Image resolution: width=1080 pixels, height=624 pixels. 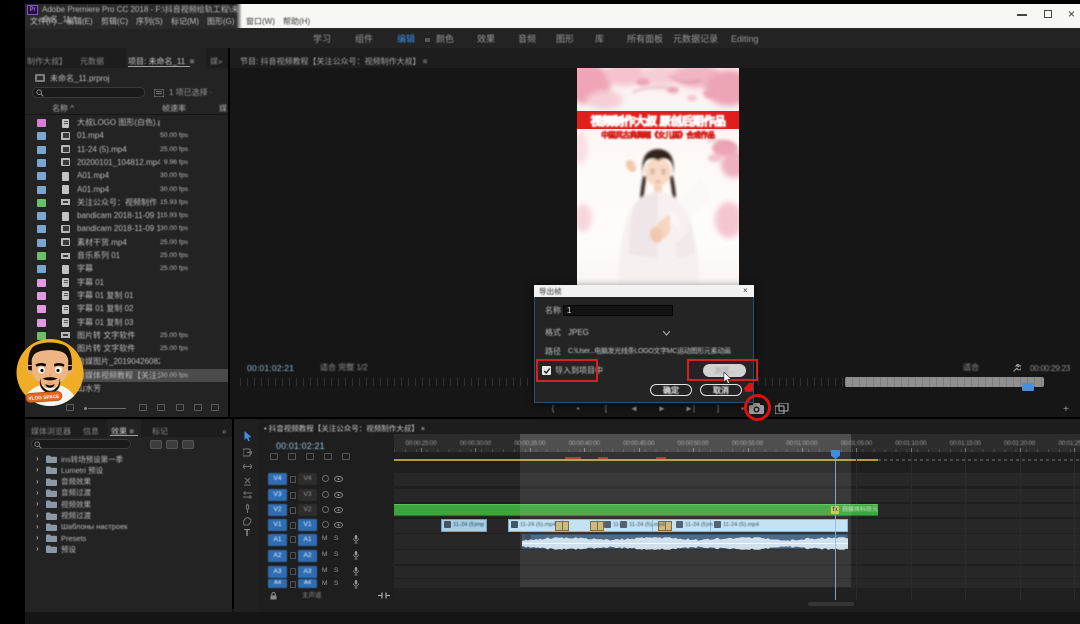 What do you see at coordinates (658, 121) in the screenshot?
I see `svg-text: 视频制作大叔 原创后期作品` at bounding box center [658, 121].